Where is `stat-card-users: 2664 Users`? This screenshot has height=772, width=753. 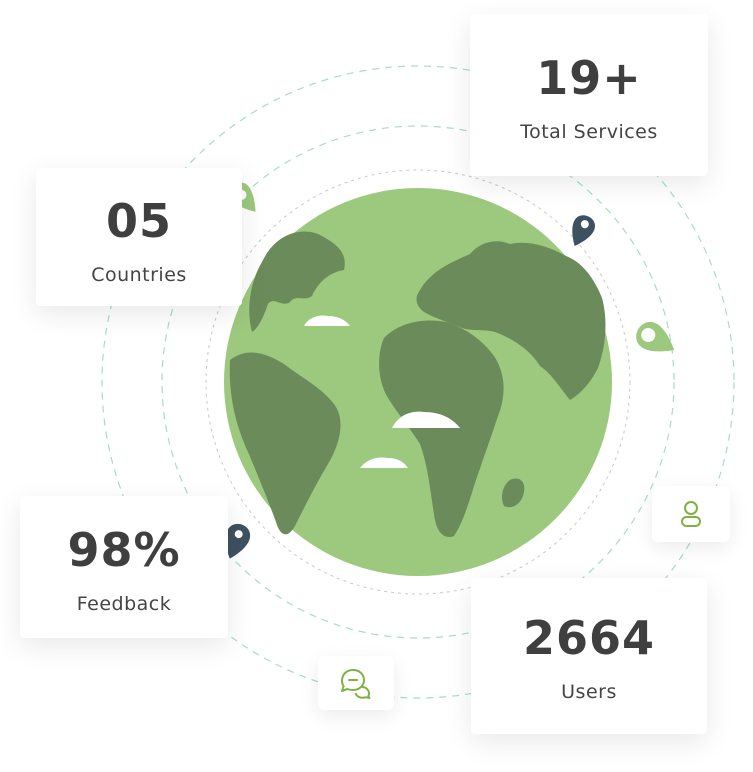
stat-card-users: 2664 Users is located at coordinates (589, 656).